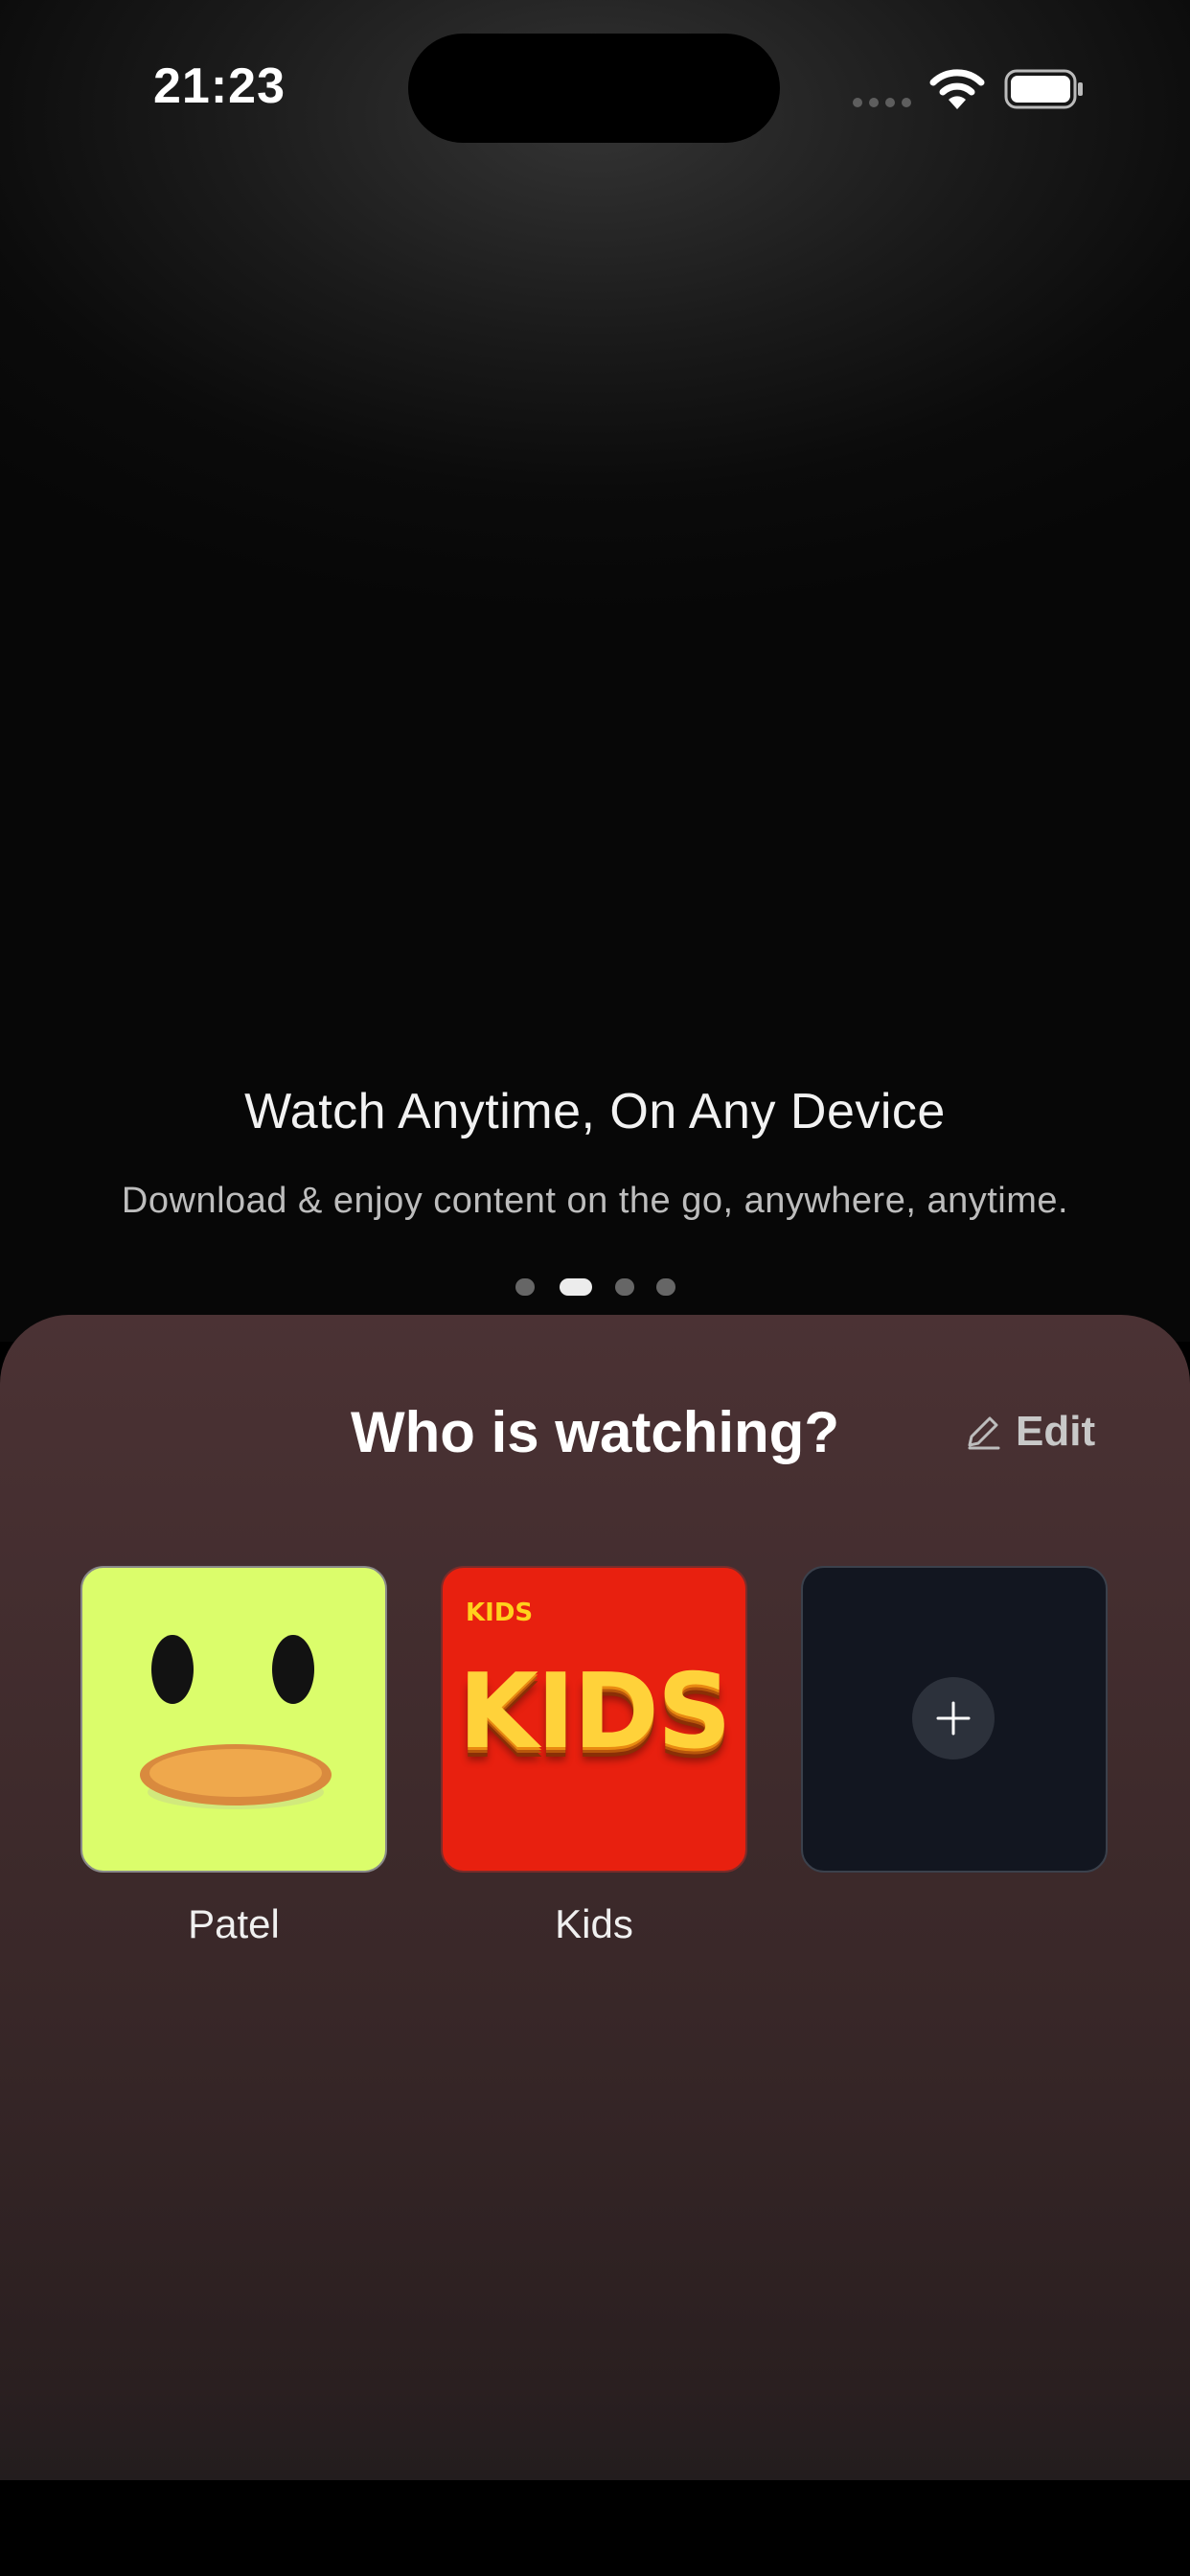 This screenshot has height=2576, width=1190. What do you see at coordinates (220, 86) in the screenshot?
I see `status-time: 21:23` at bounding box center [220, 86].